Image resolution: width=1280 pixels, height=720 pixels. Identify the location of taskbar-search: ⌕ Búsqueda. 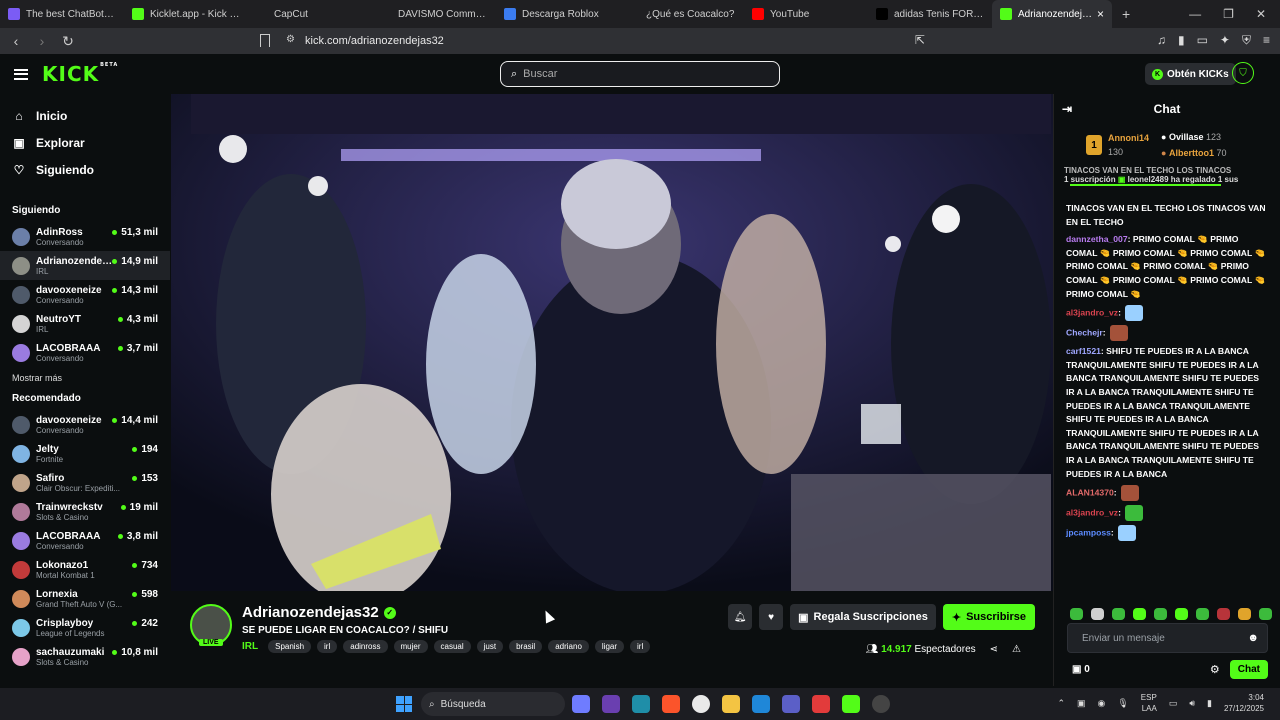
(493, 704).